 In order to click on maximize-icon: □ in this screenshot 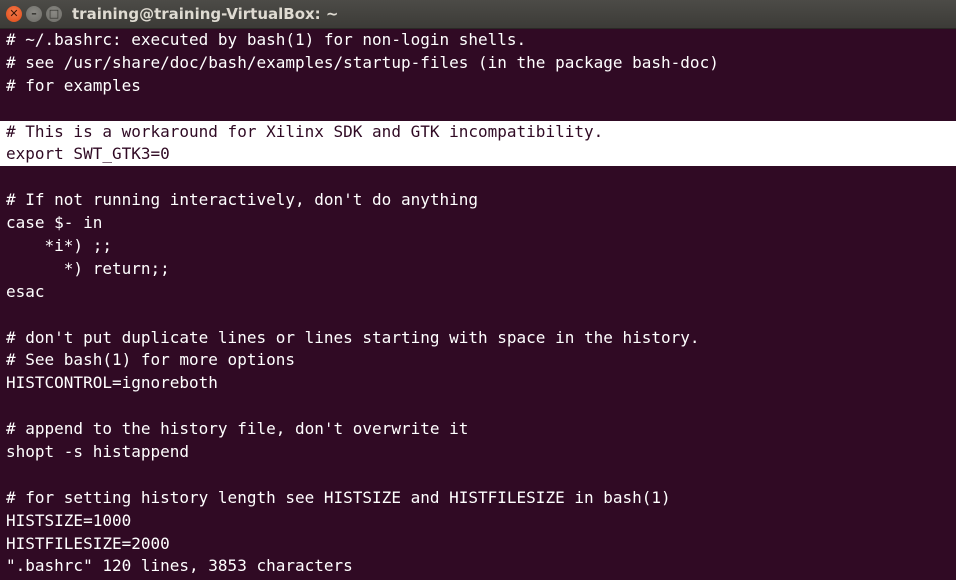, I will do `click(54, 13)`.